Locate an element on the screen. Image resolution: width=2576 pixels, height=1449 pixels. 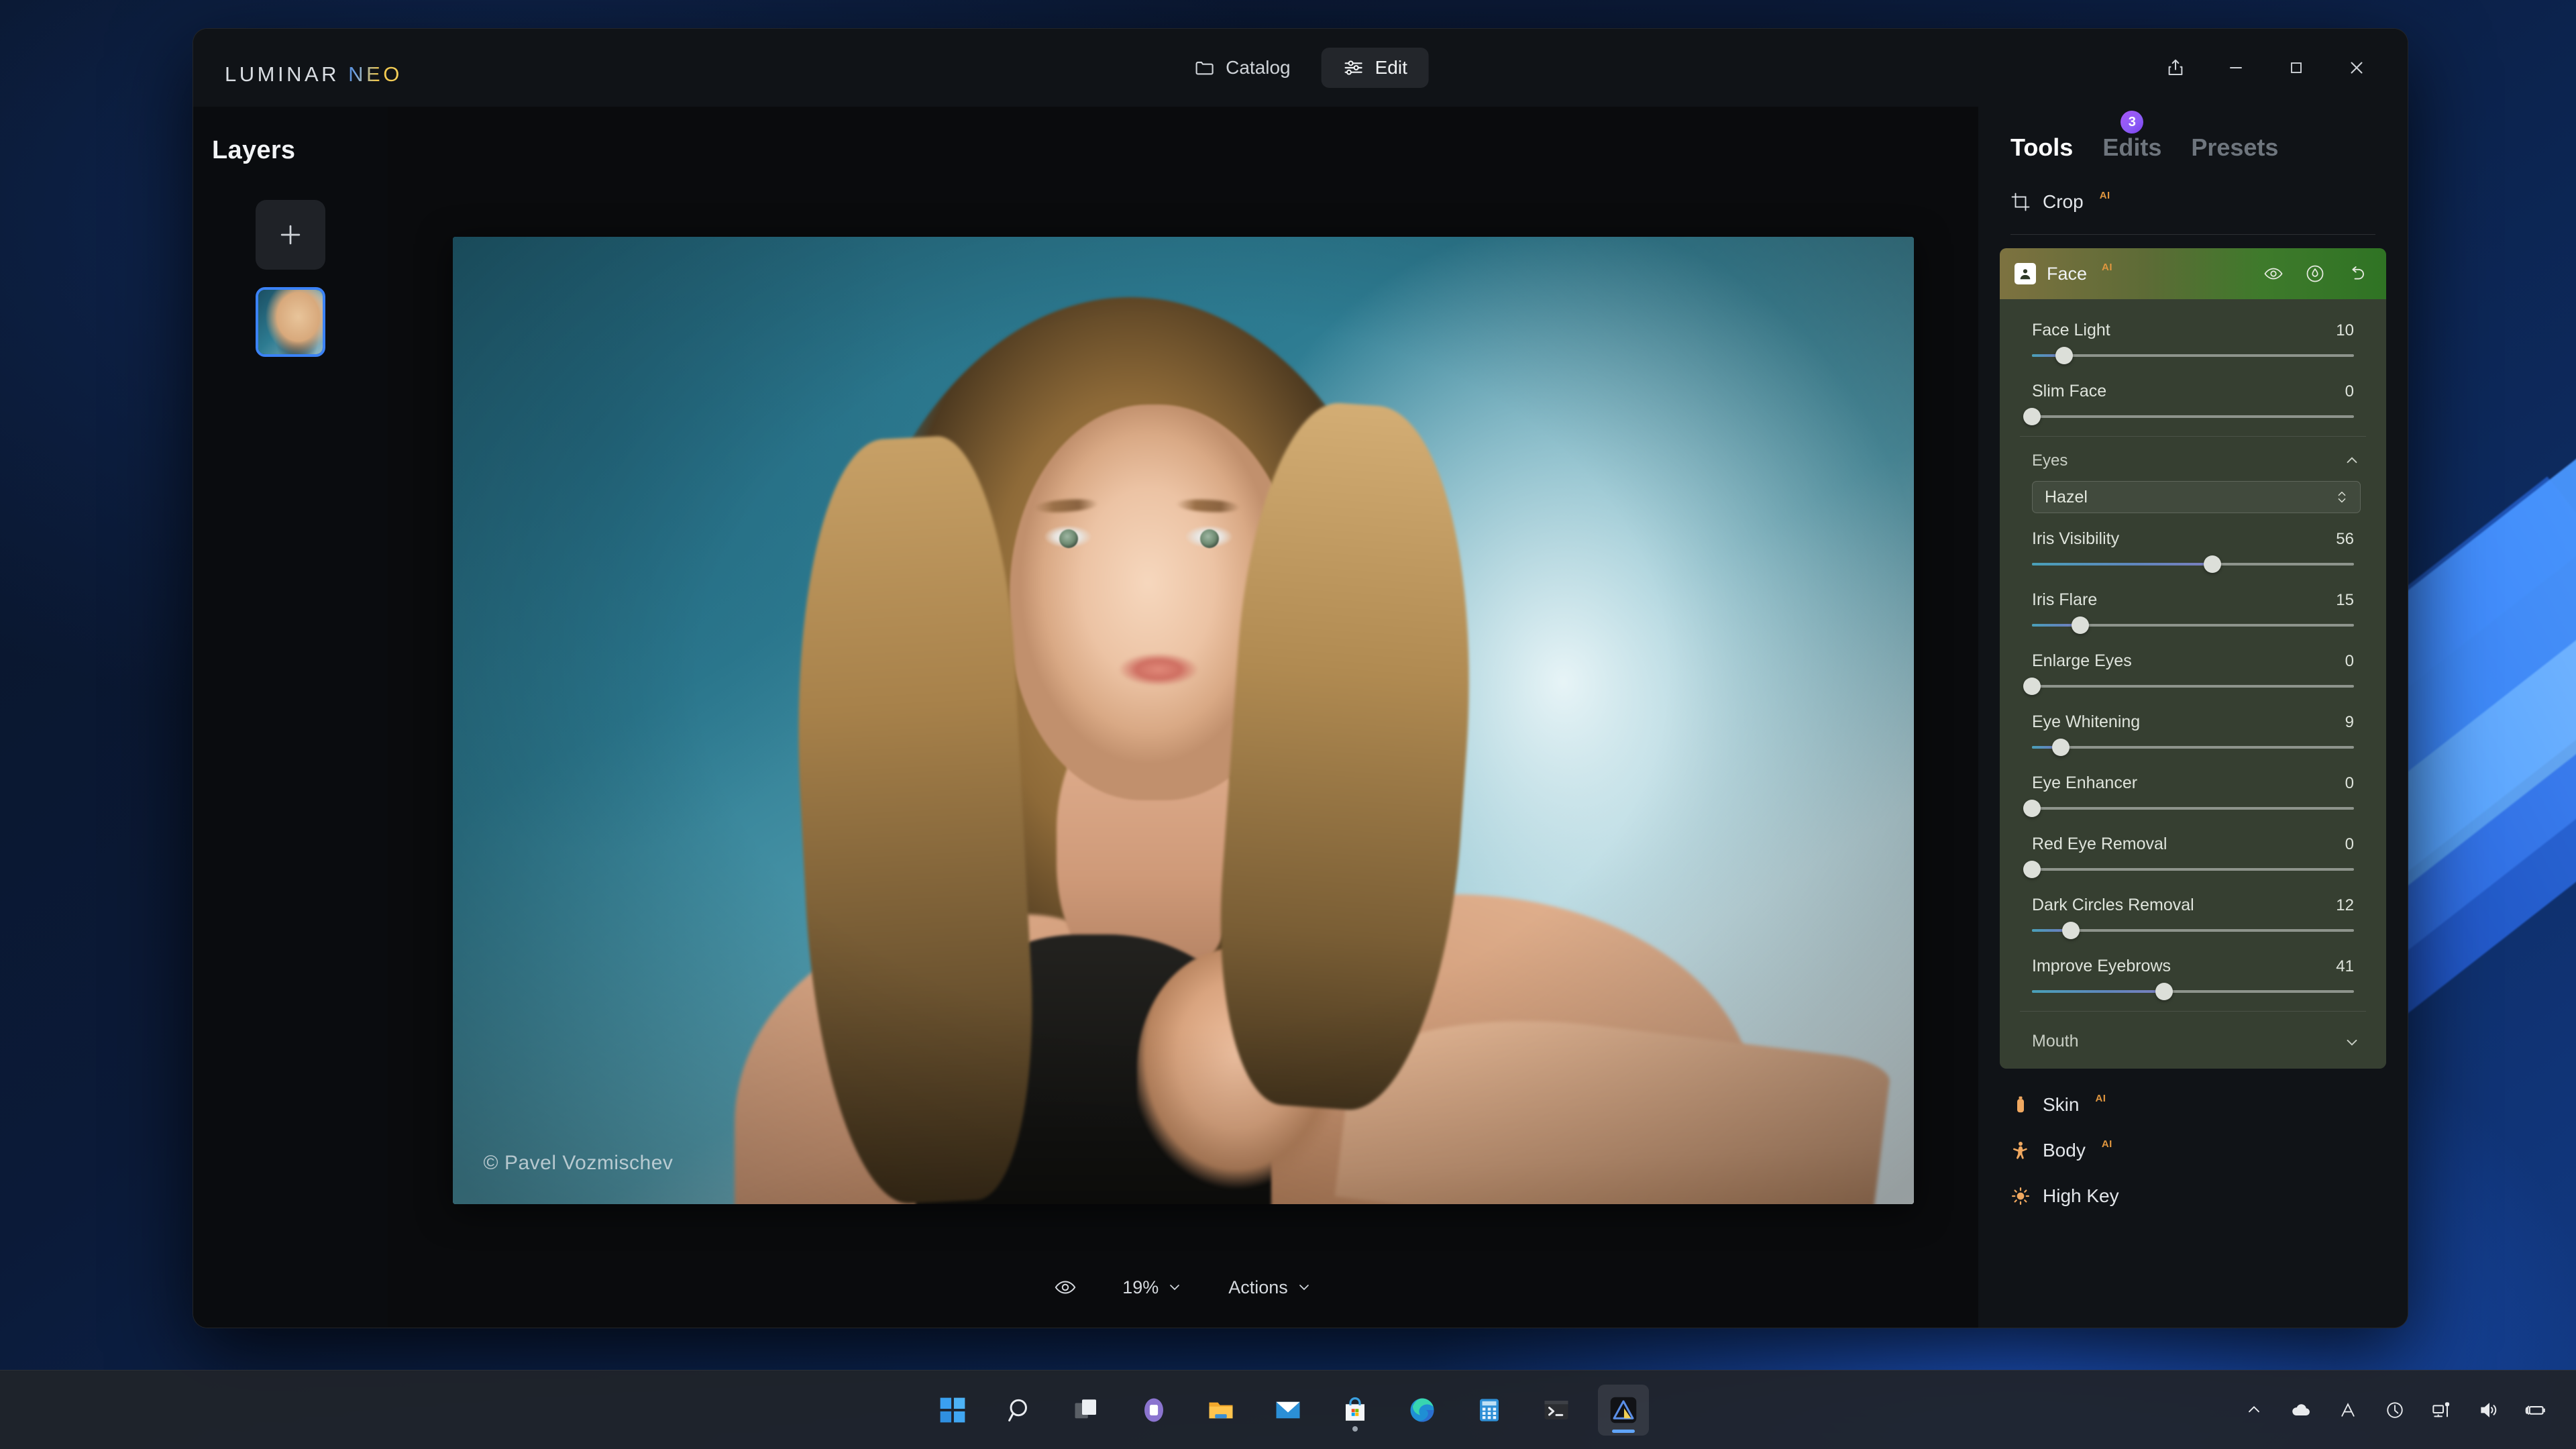
preview-toggle-button is located at coordinates (1065, 1287).